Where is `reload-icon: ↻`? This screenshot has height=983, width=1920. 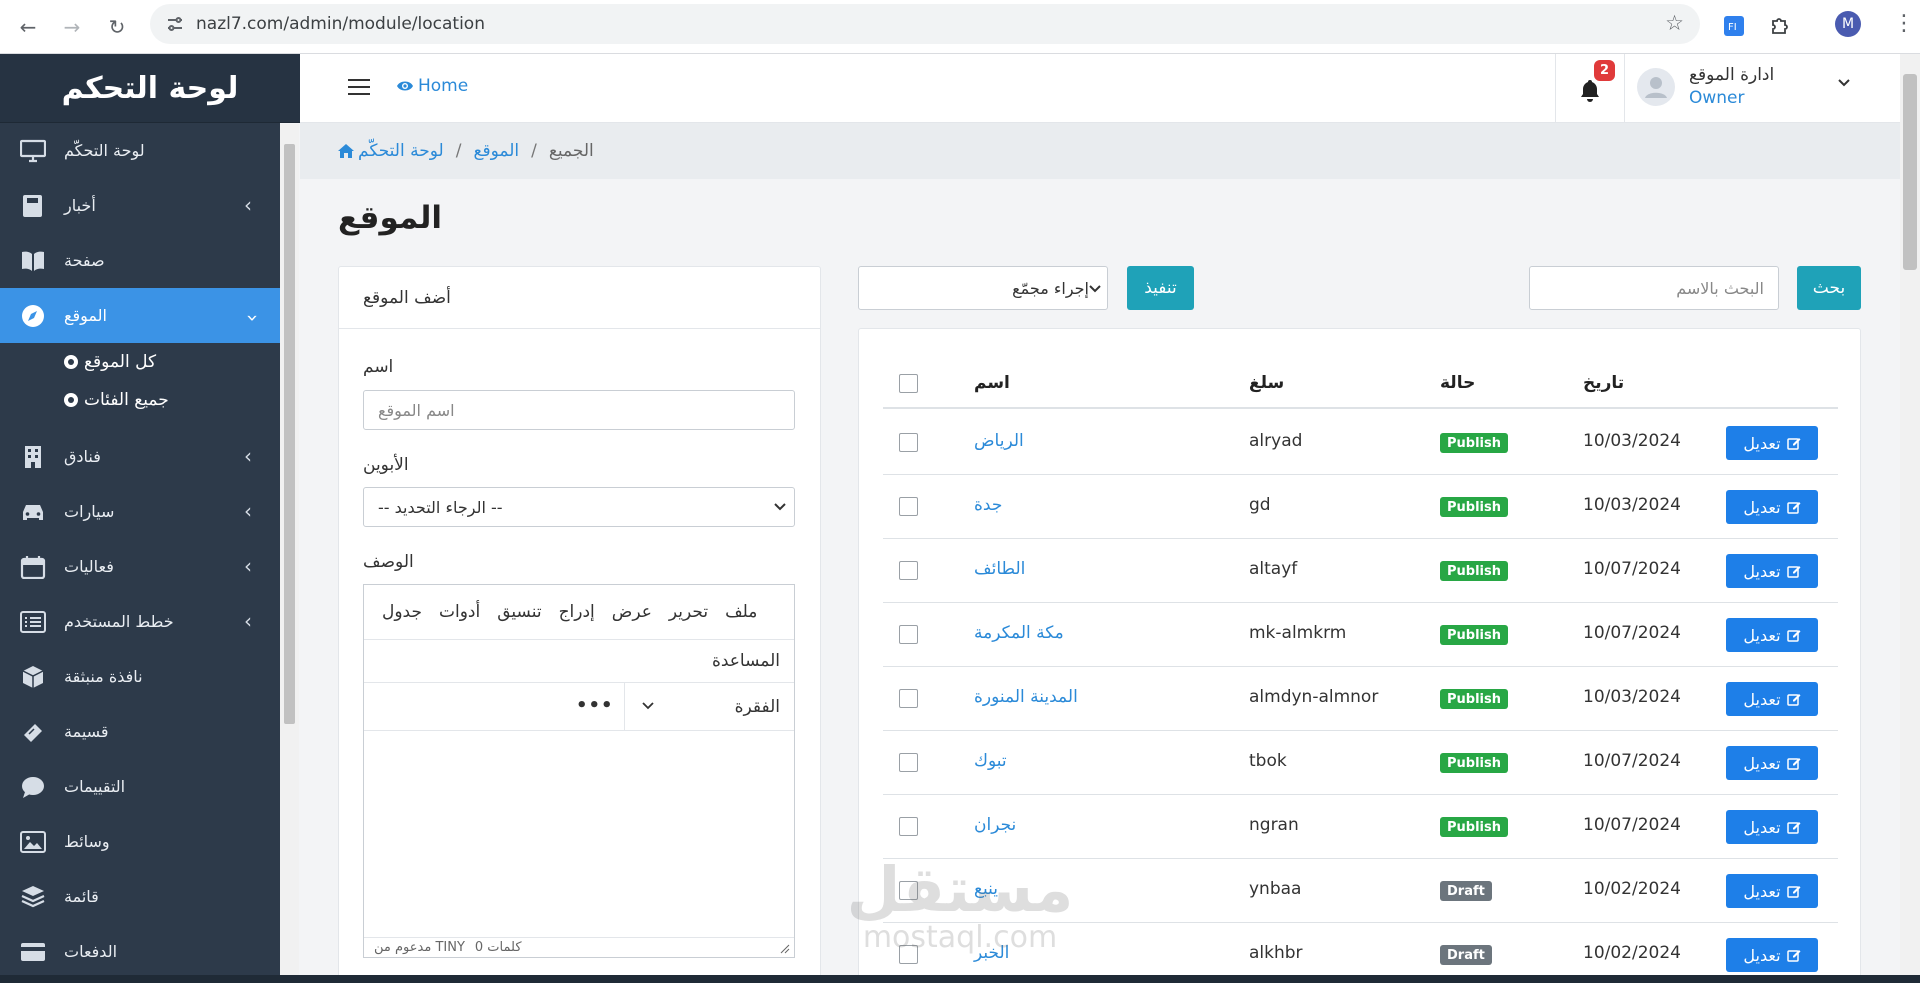
reload-icon: ↻ is located at coordinates (117, 27).